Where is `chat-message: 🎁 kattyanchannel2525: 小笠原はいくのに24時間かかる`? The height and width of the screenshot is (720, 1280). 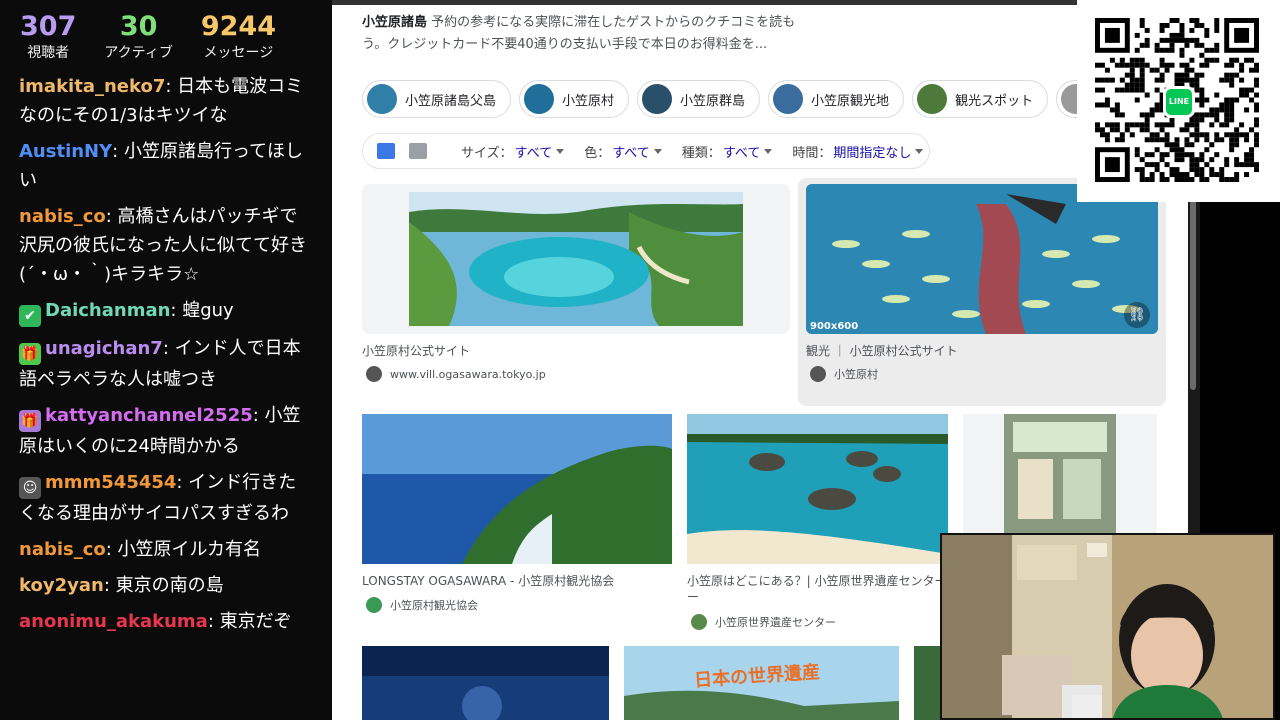
chat-message: 🎁 kattyanchannel2525: 小笠原はいくのに24時間かかる is located at coordinates (164, 431).